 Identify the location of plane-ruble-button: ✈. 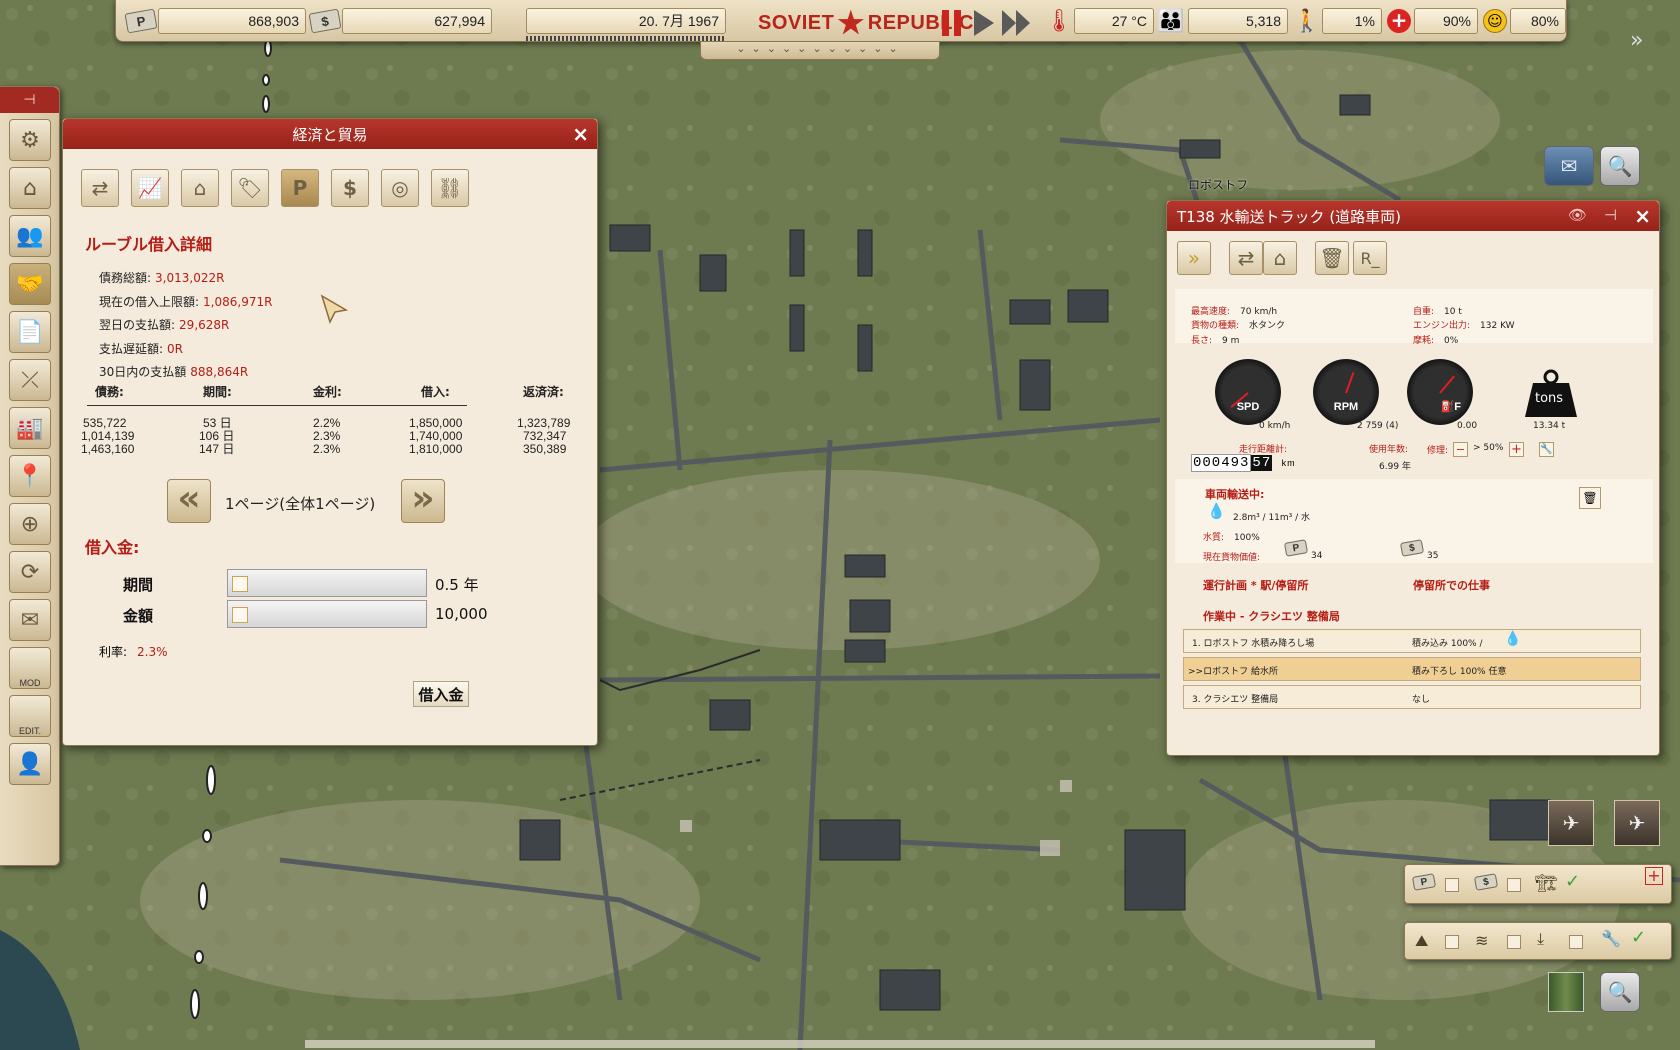
(1571, 823).